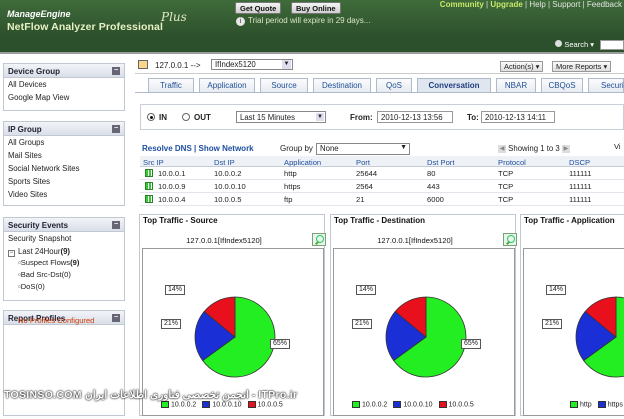  What do you see at coordinates (172, 199) in the screenshot?
I see `cell-src-ip: 10.0.0.4` at bounding box center [172, 199].